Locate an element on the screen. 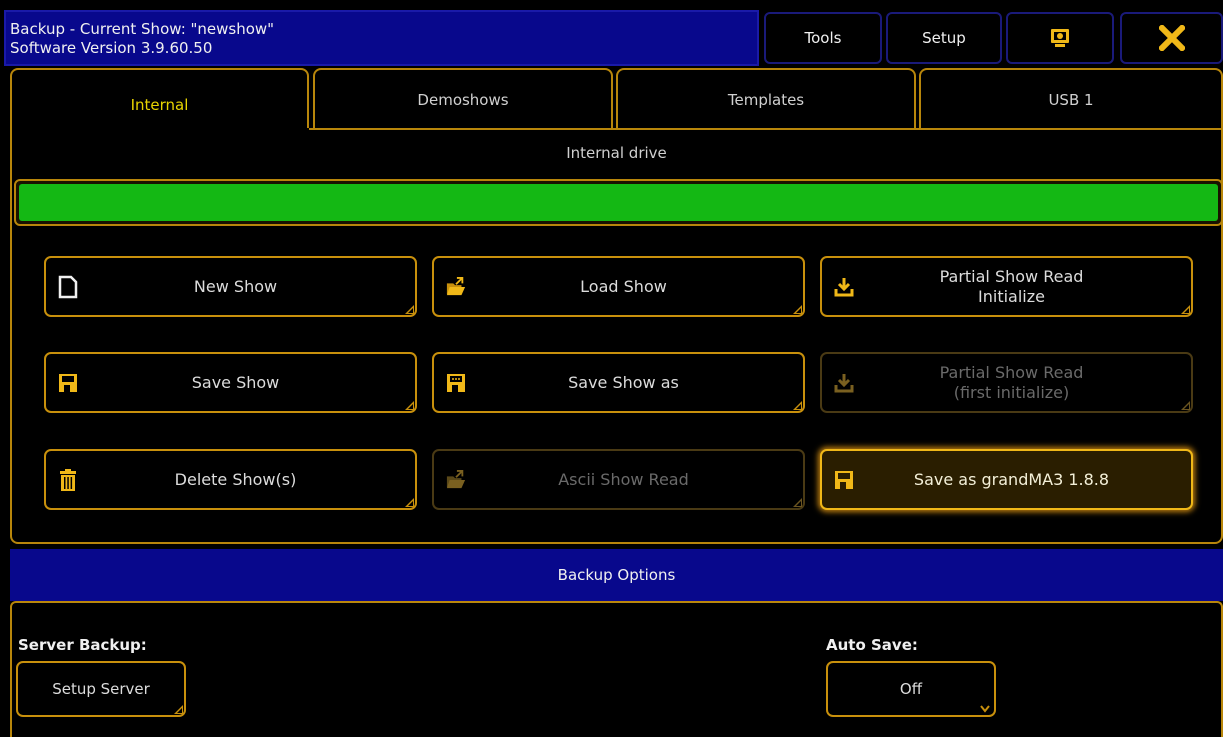  partial-show-read-first-initialize-label: Partial Show Read (first initialize) is located at coordinates (1006, 383).